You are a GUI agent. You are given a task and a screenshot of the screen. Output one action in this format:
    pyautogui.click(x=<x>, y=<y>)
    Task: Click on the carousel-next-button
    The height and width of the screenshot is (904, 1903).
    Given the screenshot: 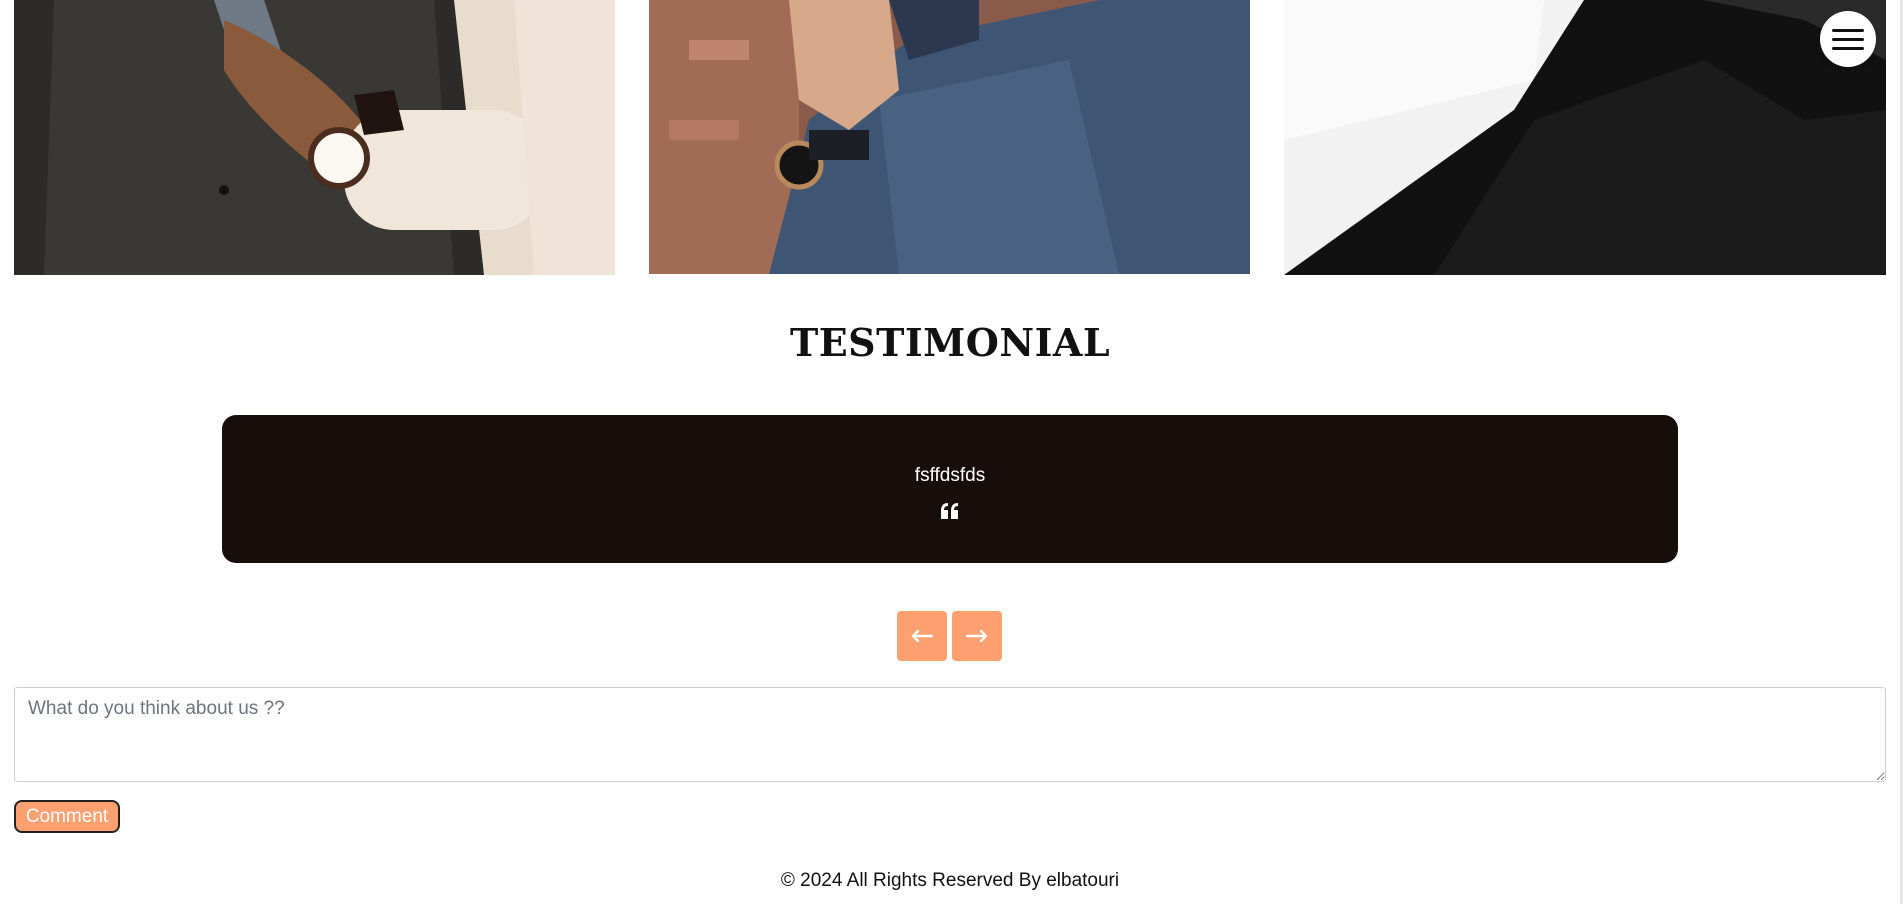 What is the action you would take?
    pyautogui.click(x=977, y=636)
    